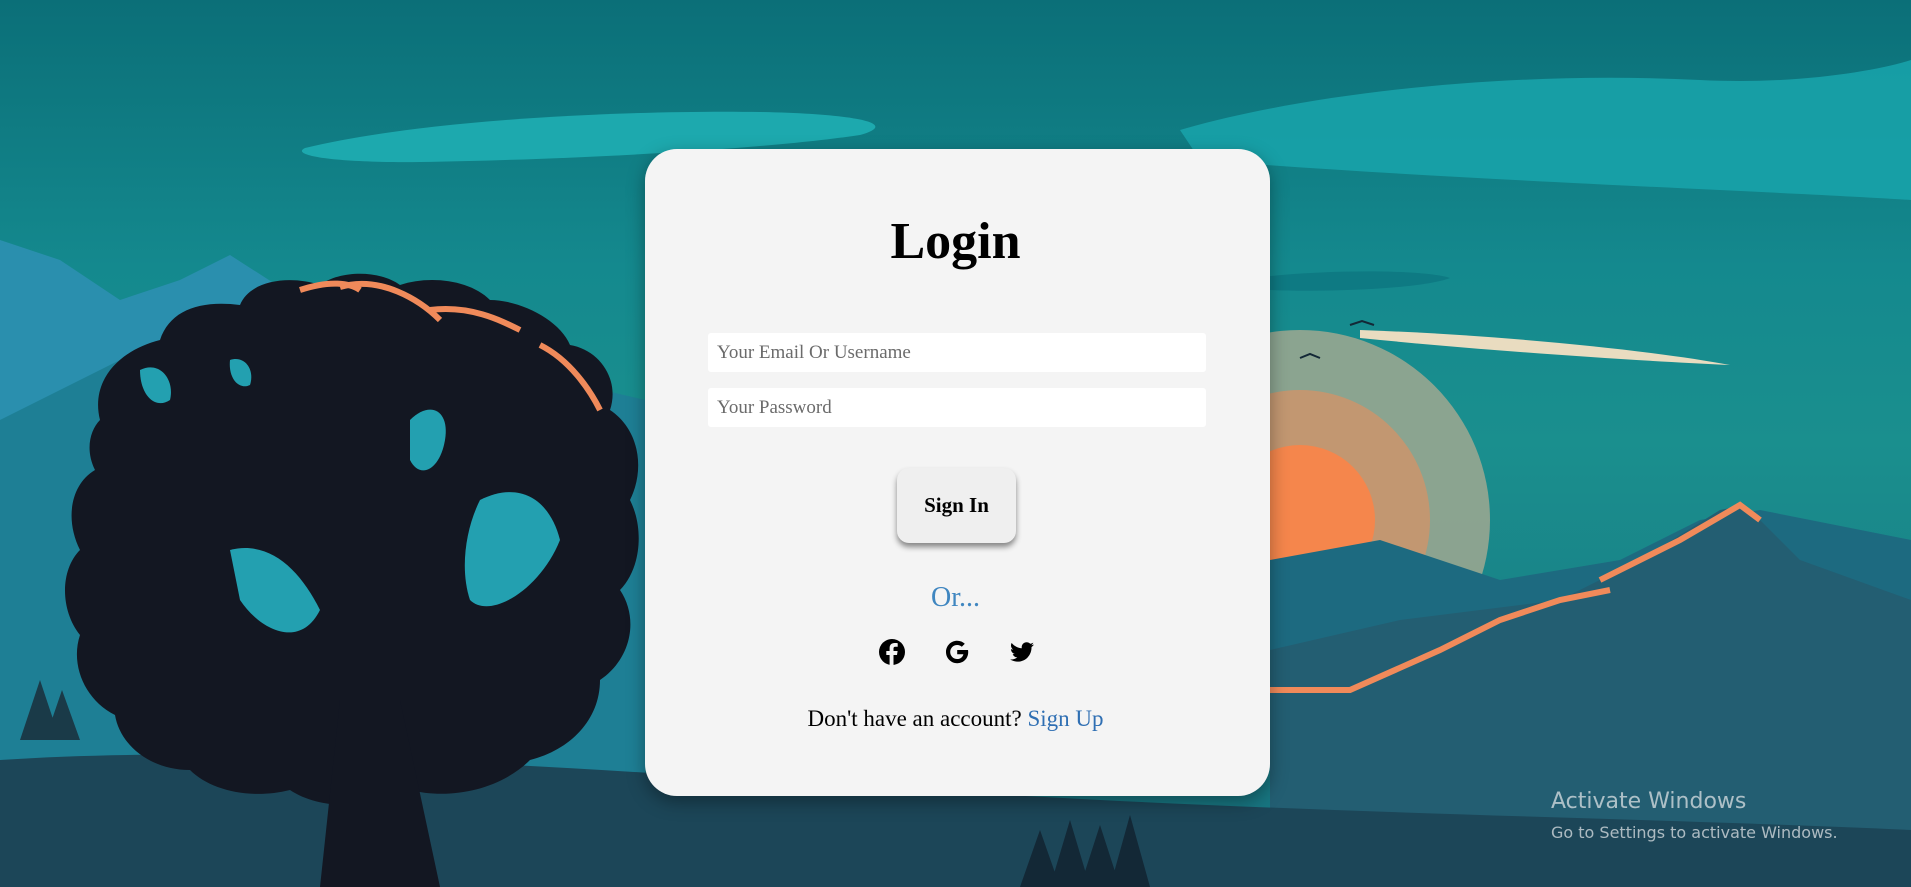 This screenshot has width=1911, height=887. I want to click on facebook-icon, so click(892, 652).